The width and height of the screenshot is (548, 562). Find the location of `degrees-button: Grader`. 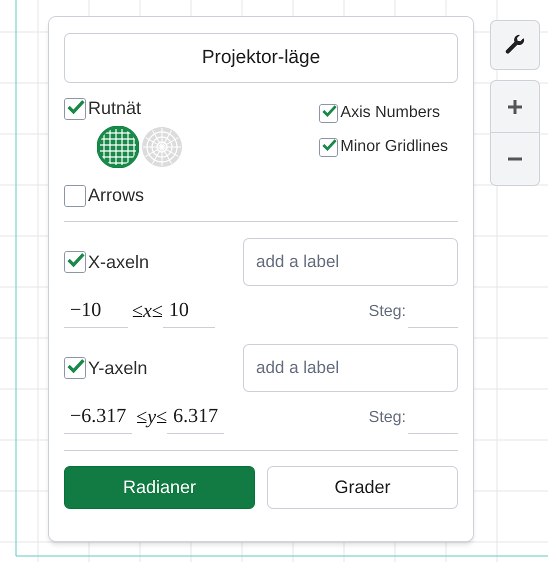

degrees-button: Grader is located at coordinates (362, 487).